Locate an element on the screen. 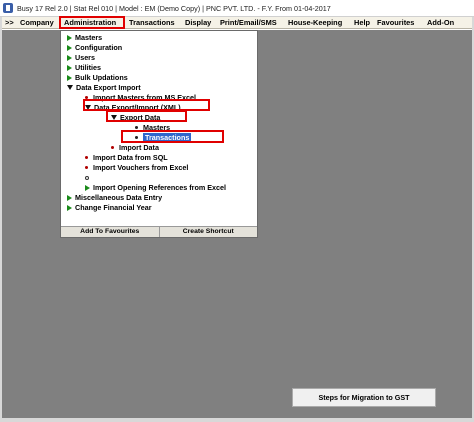  highlight-administration is located at coordinates (92, 22).